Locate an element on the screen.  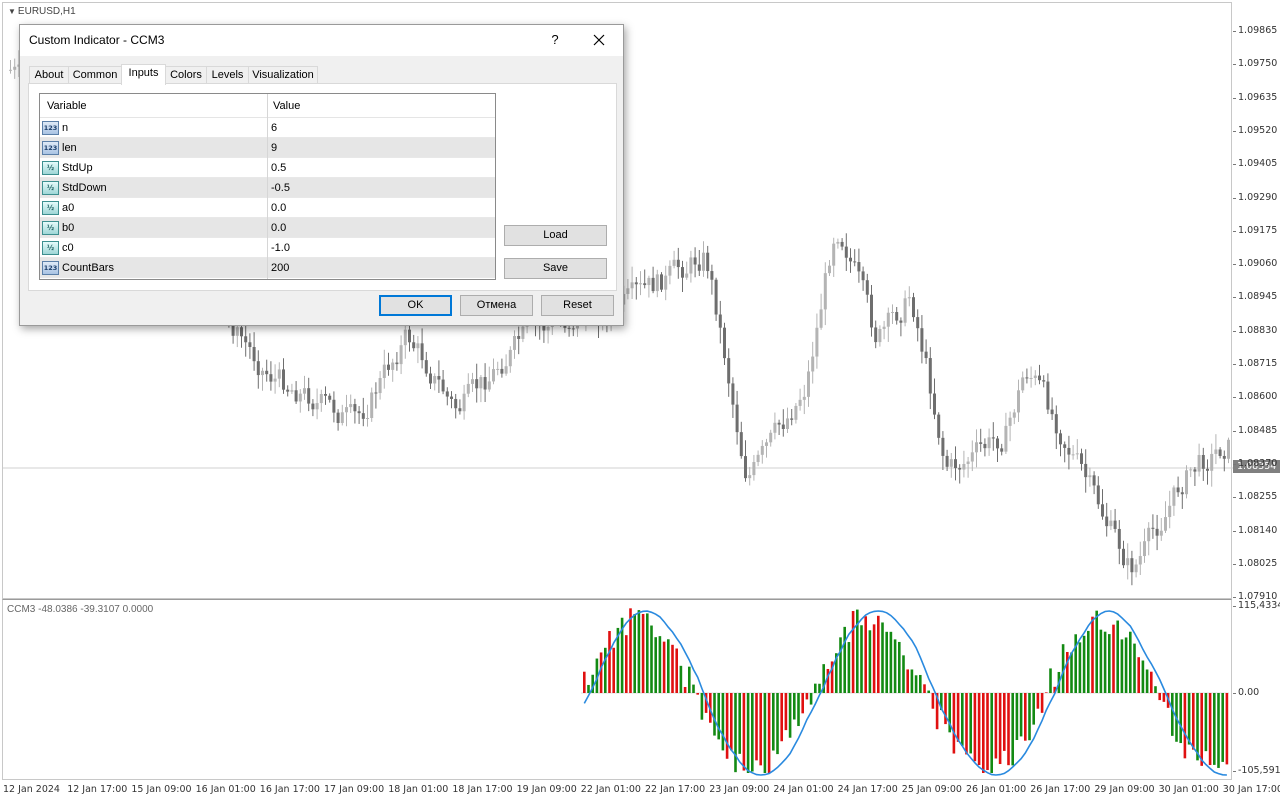
time-tick-label: 30 Jan 17:00 is located at coordinates (1251, 789).